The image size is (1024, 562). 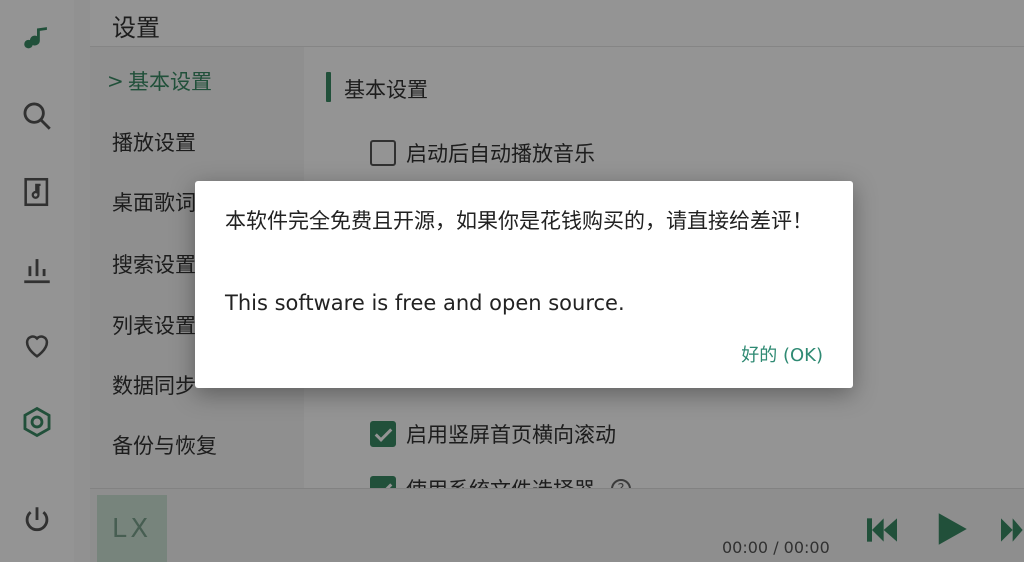 I want to click on ok-button: 好的 (OK), so click(x=782, y=354).